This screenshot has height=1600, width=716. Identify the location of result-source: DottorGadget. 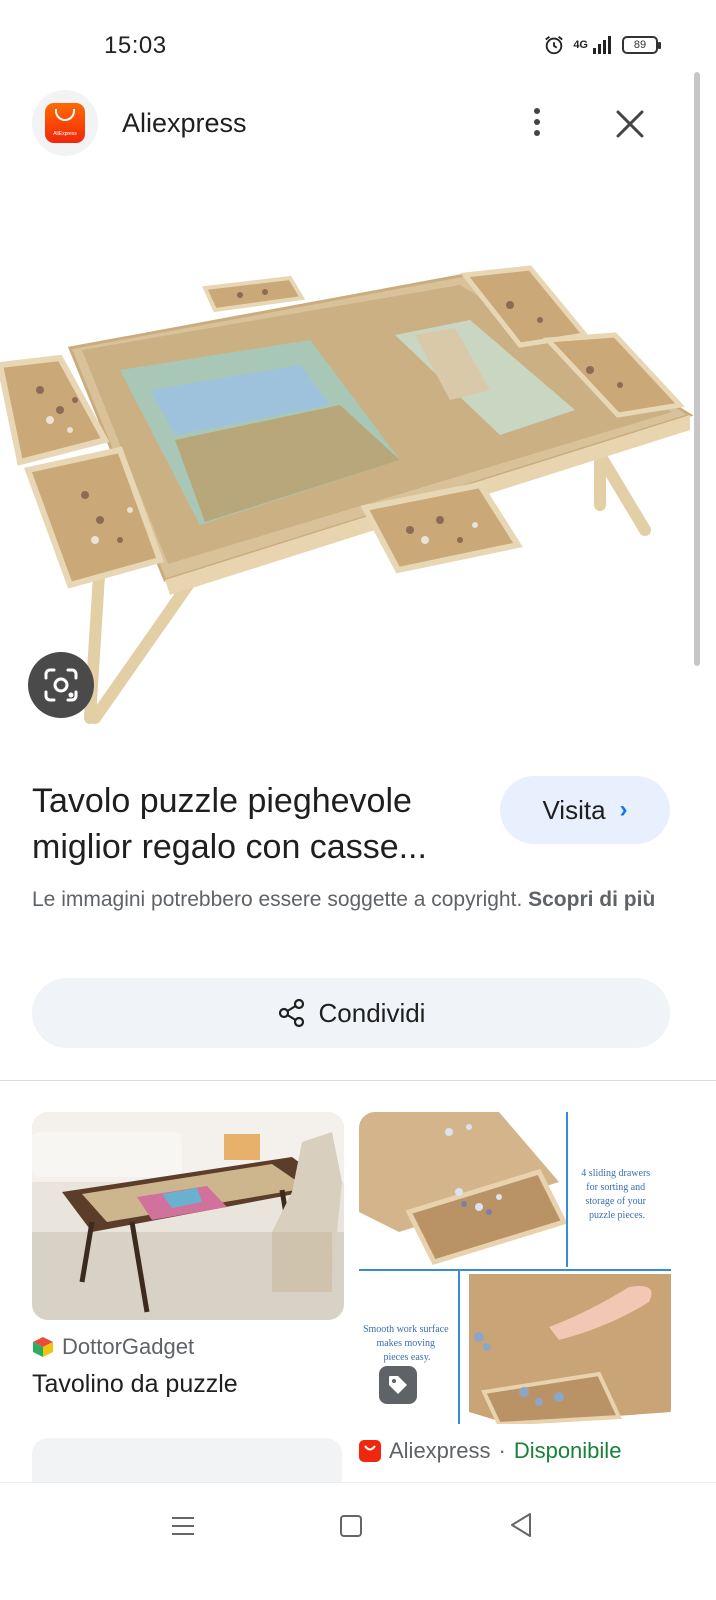
(188, 1347).